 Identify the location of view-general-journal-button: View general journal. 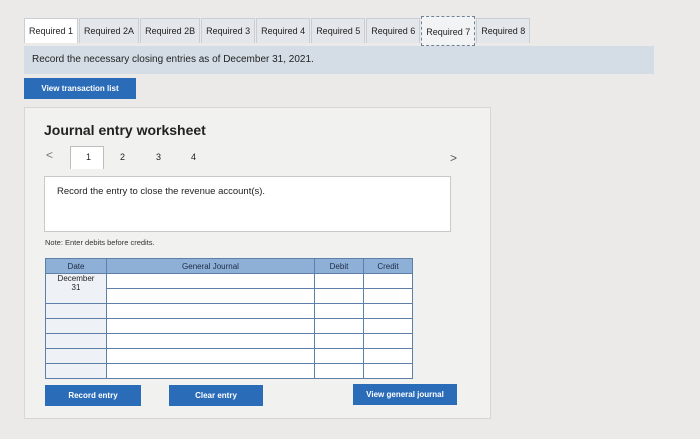
(405, 394).